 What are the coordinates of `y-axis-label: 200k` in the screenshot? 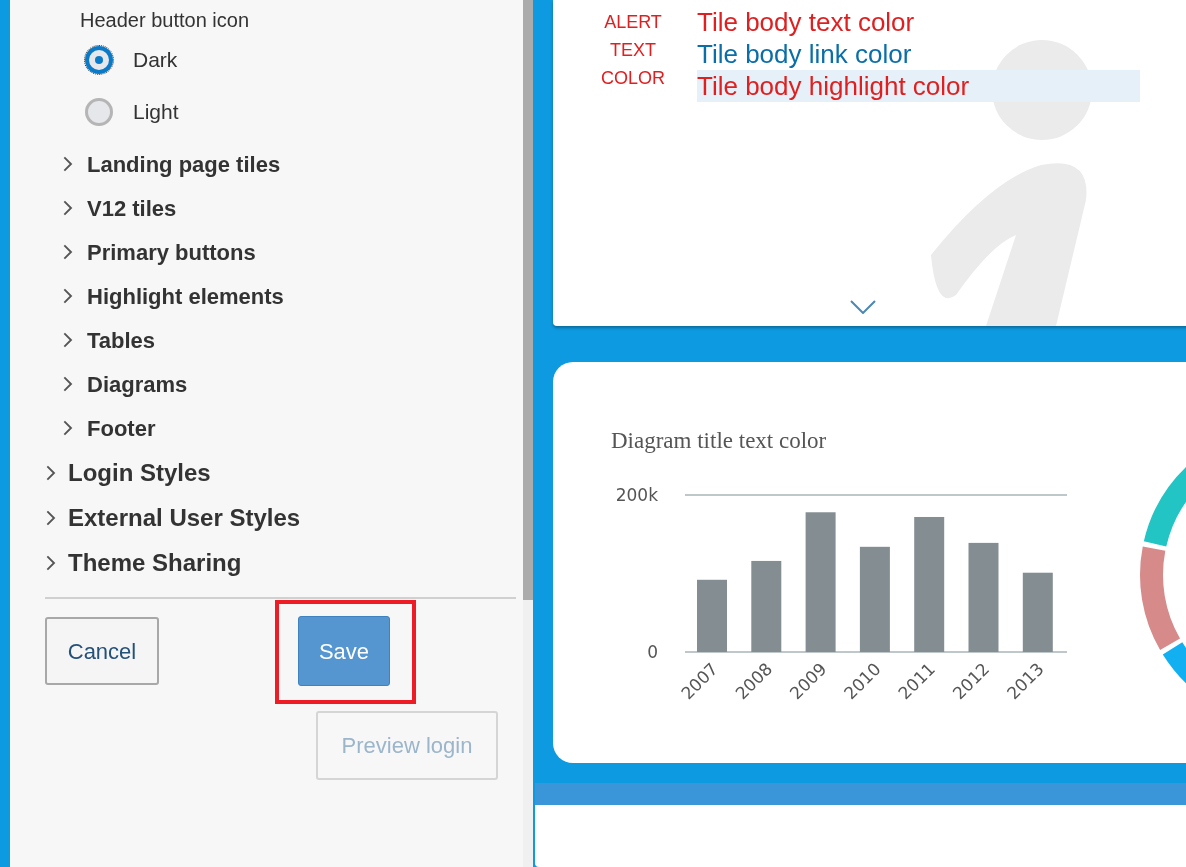 It's located at (636, 495).